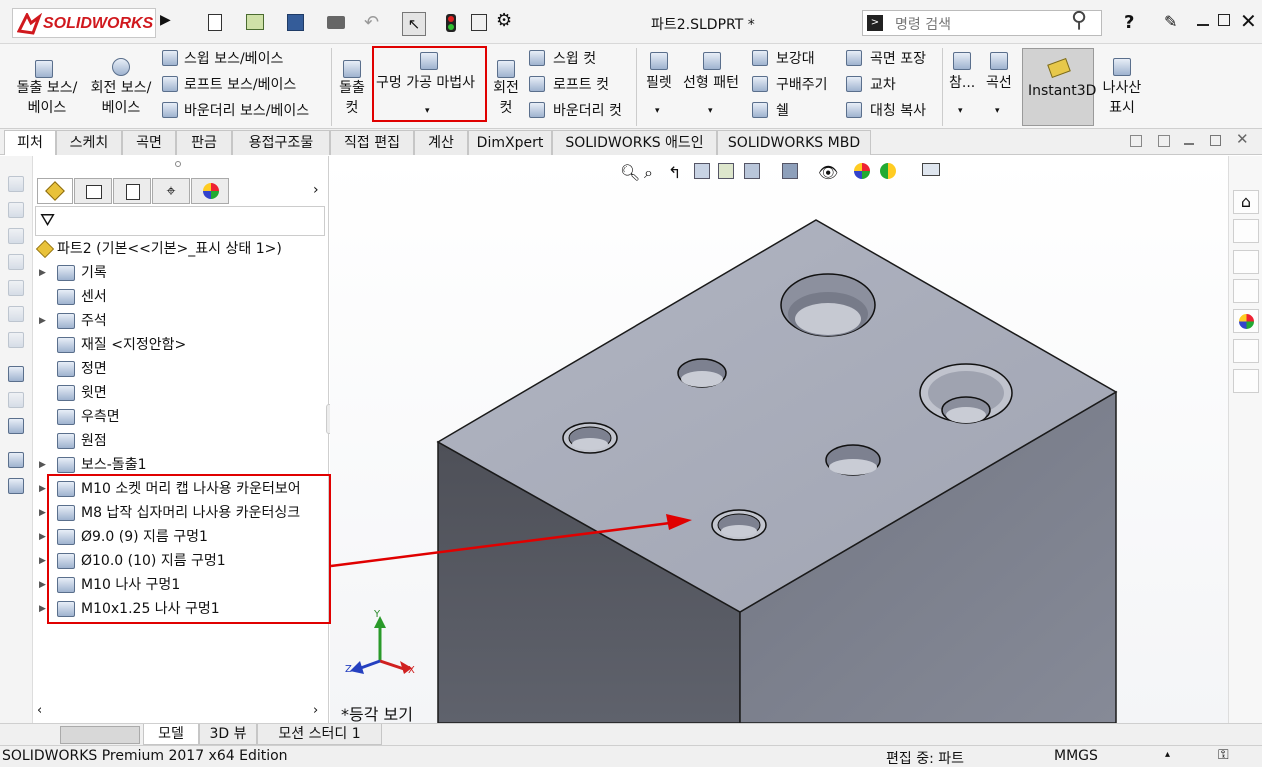  What do you see at coordinates (180, 712) in the screenshot?
I see `tree-scrollbar-horizontal: ‹ ›` at bounding box center [180, 712].